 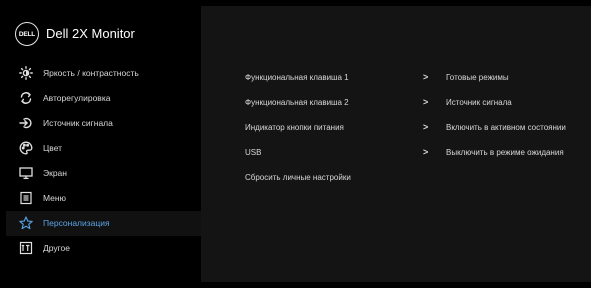 What do you see at coordinates (477, 77) in the screenshot?
I see `option-value: Готовые режимы` at bounding box center [477, 77].